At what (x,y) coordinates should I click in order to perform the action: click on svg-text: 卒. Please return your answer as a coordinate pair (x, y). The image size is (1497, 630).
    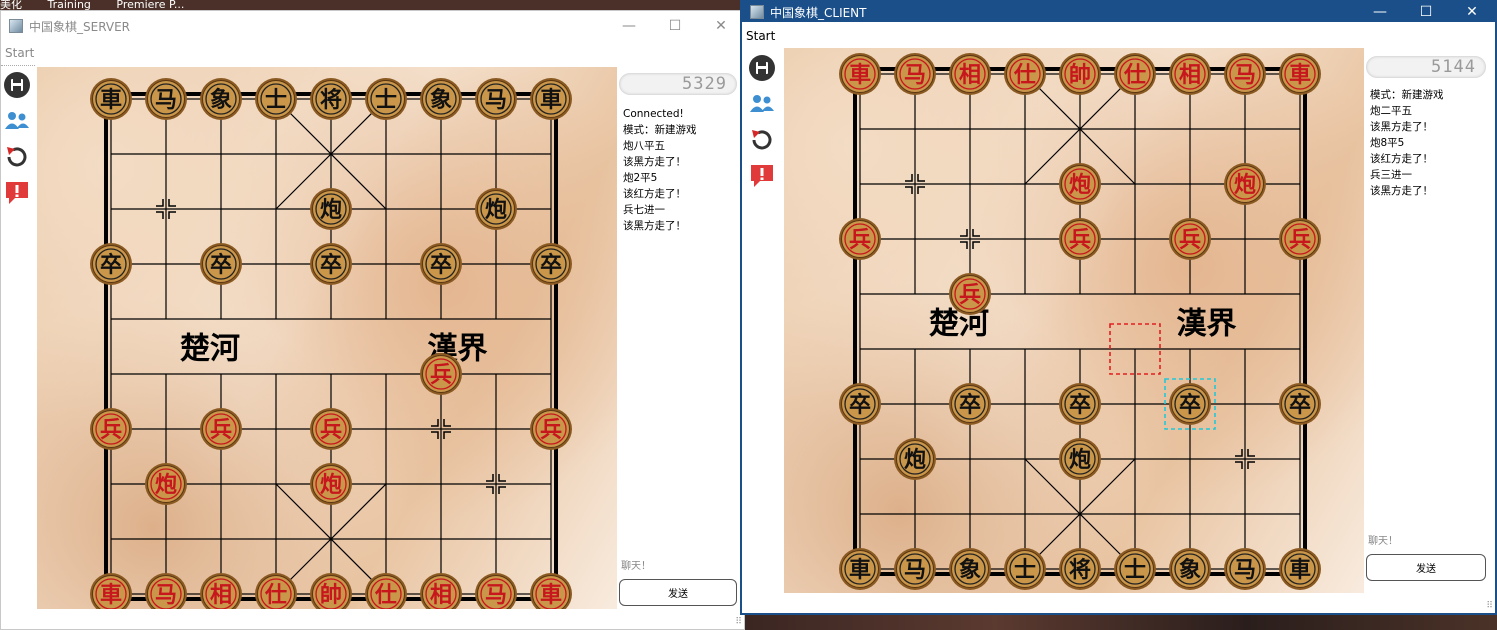
    Looking at the image, I should click on (1300, 405).